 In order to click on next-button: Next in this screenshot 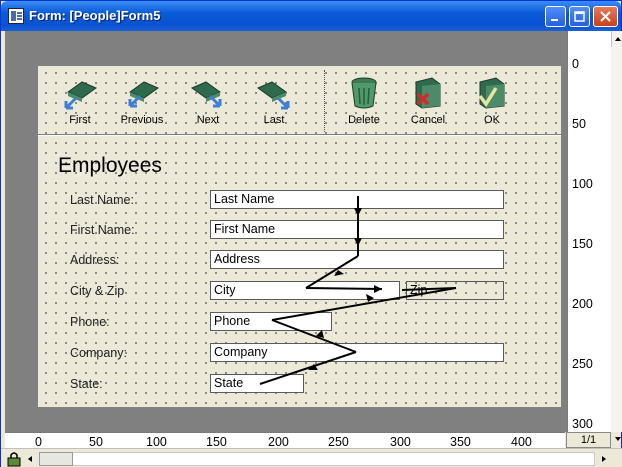, I will do `click(208, 104)`.